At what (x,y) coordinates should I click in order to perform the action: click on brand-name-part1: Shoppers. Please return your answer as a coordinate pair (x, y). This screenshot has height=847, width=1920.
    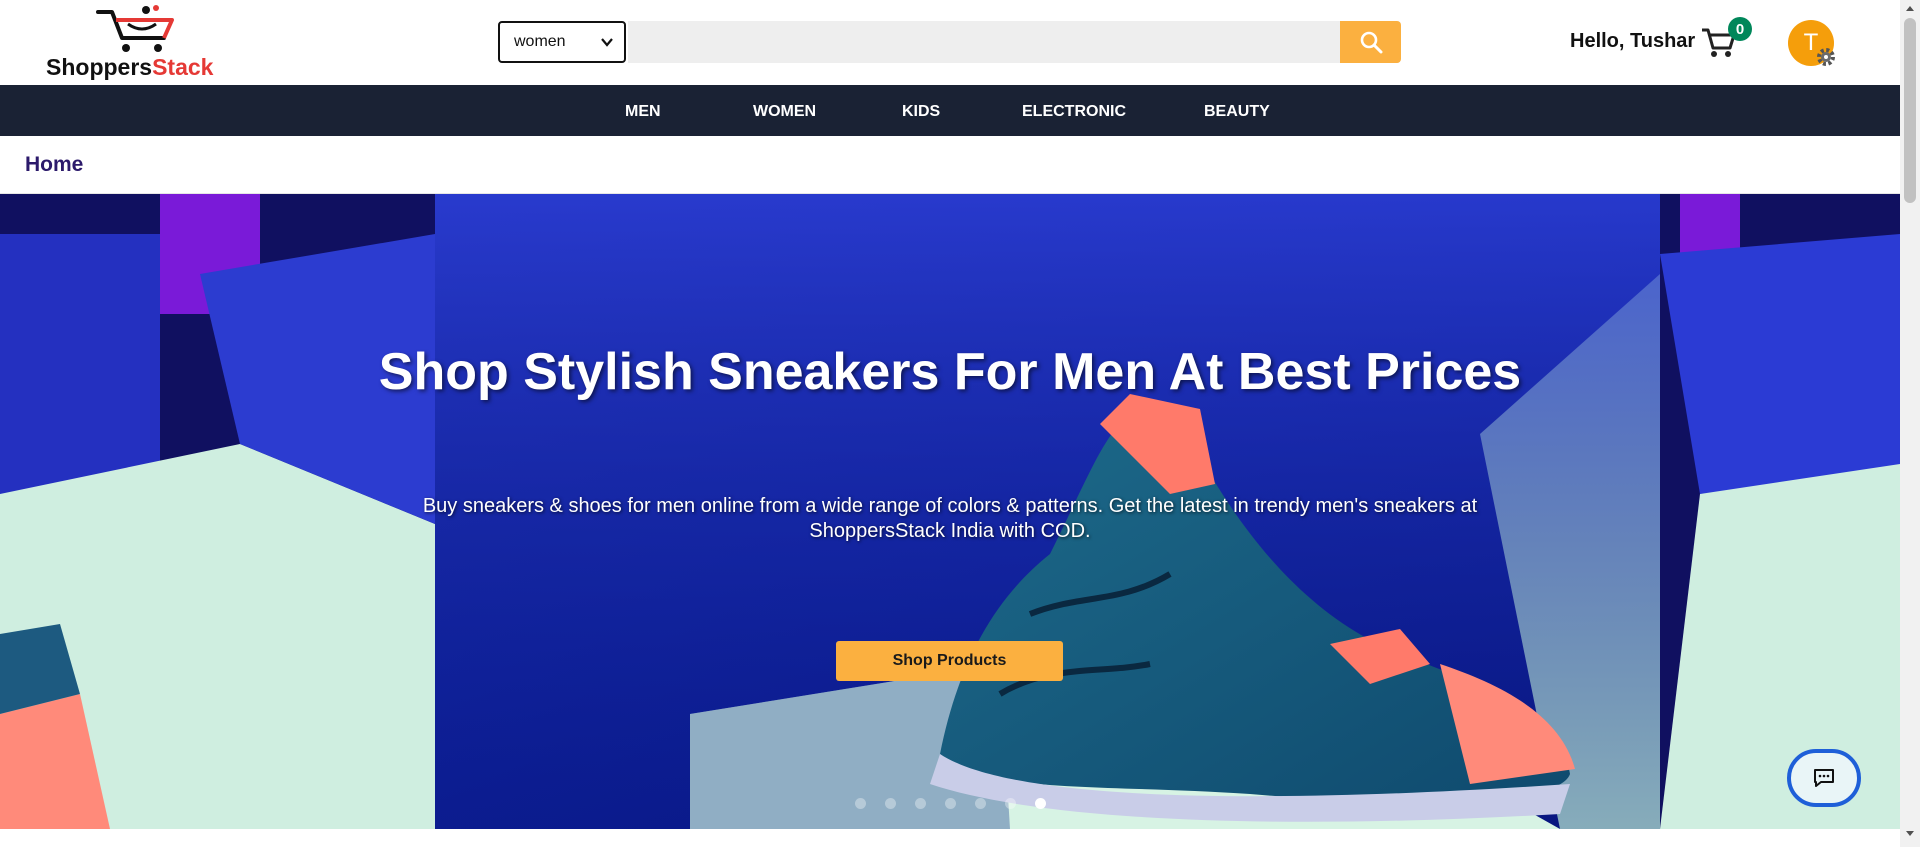
    Looking at the image, I should click on (99, 67).